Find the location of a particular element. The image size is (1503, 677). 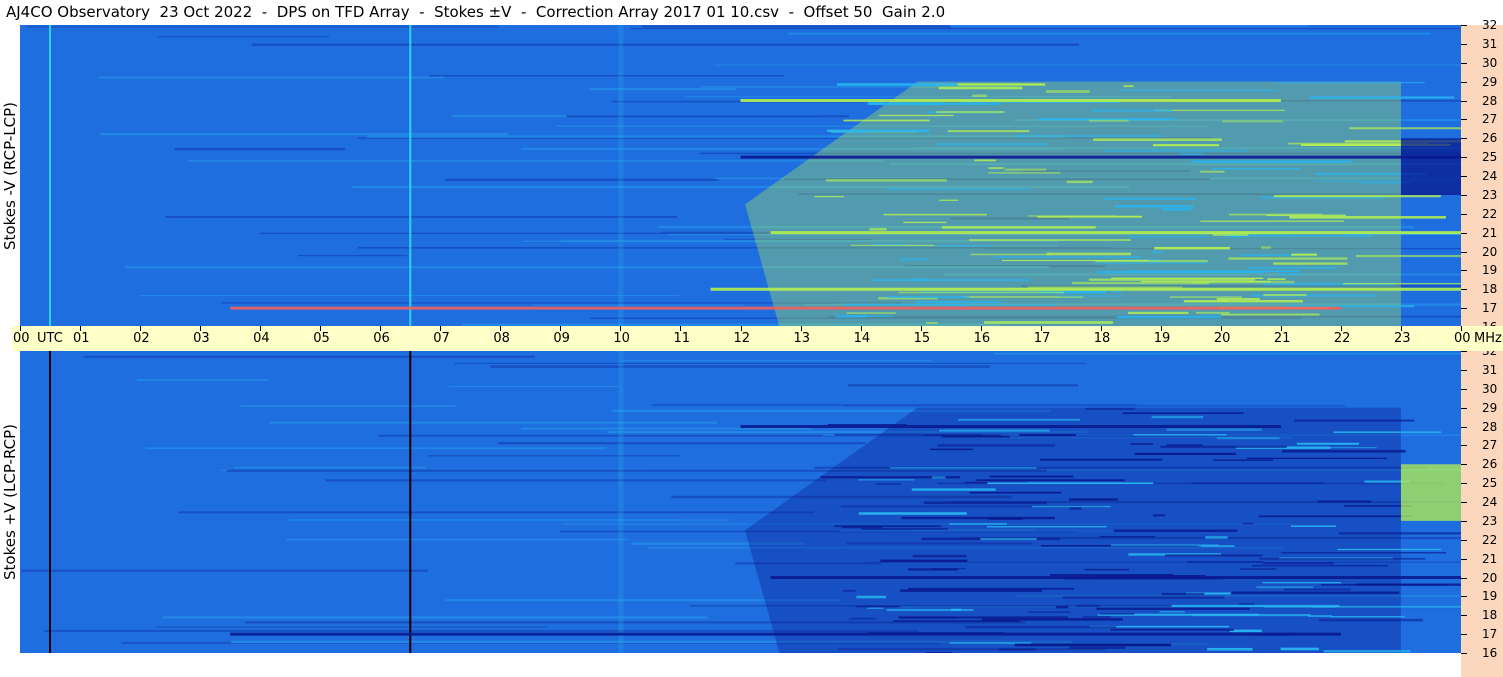

top-freq-tick-label: 23 is located at coordinates (1489, 195).